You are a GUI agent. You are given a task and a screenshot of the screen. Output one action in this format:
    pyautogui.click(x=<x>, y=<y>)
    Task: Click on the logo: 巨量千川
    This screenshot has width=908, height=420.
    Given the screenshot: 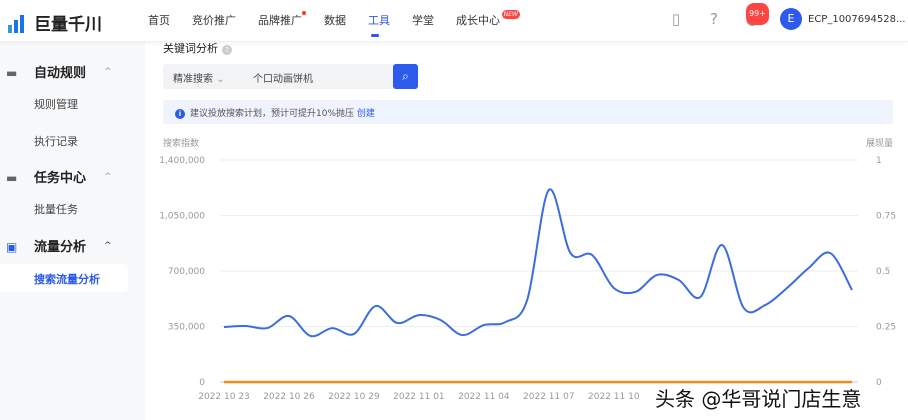 What is the action you would take?
    pyautogui.click(x=55, y=22)
    